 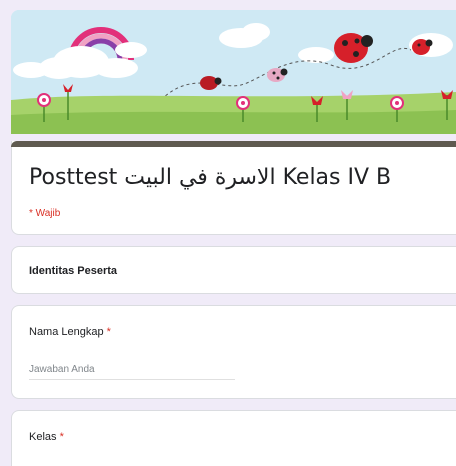 What do you see at coordinates (233, 144) in the screenshot?
I see `title-accent-bar` at bounding box center [233, 144].